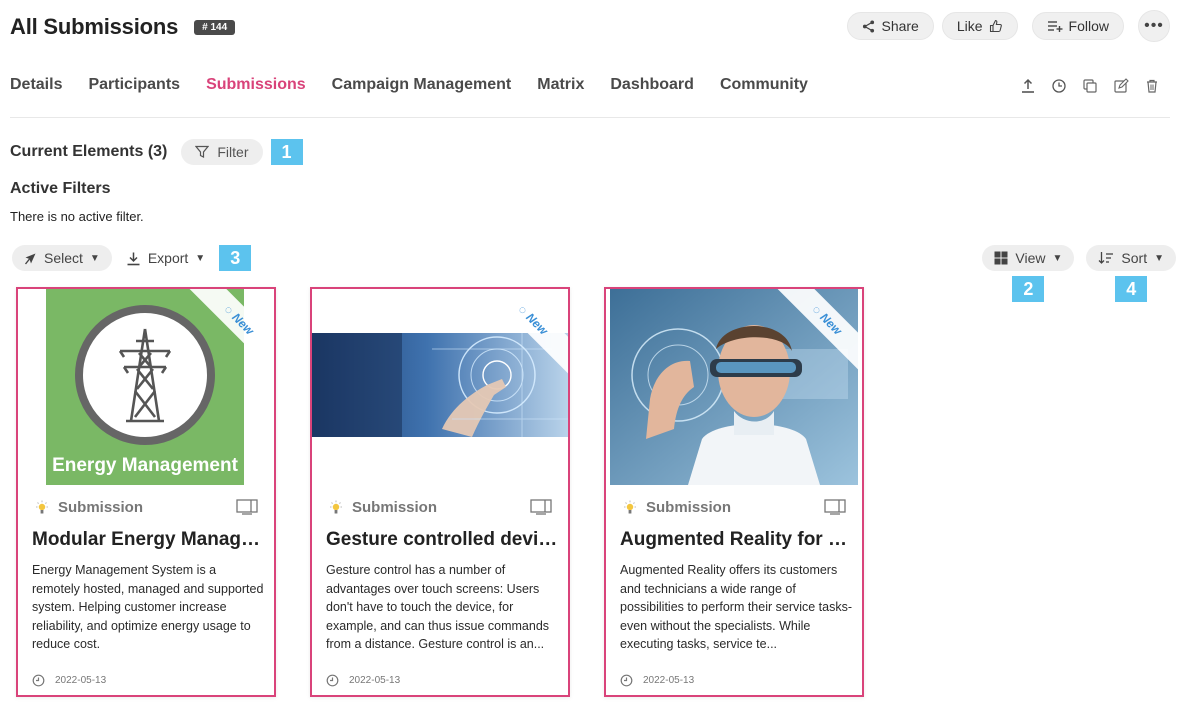 The image size is (1194, 720). Describe the element at coordinates (900, 26) in the screenshot. I see `share-label: Share` at that location.